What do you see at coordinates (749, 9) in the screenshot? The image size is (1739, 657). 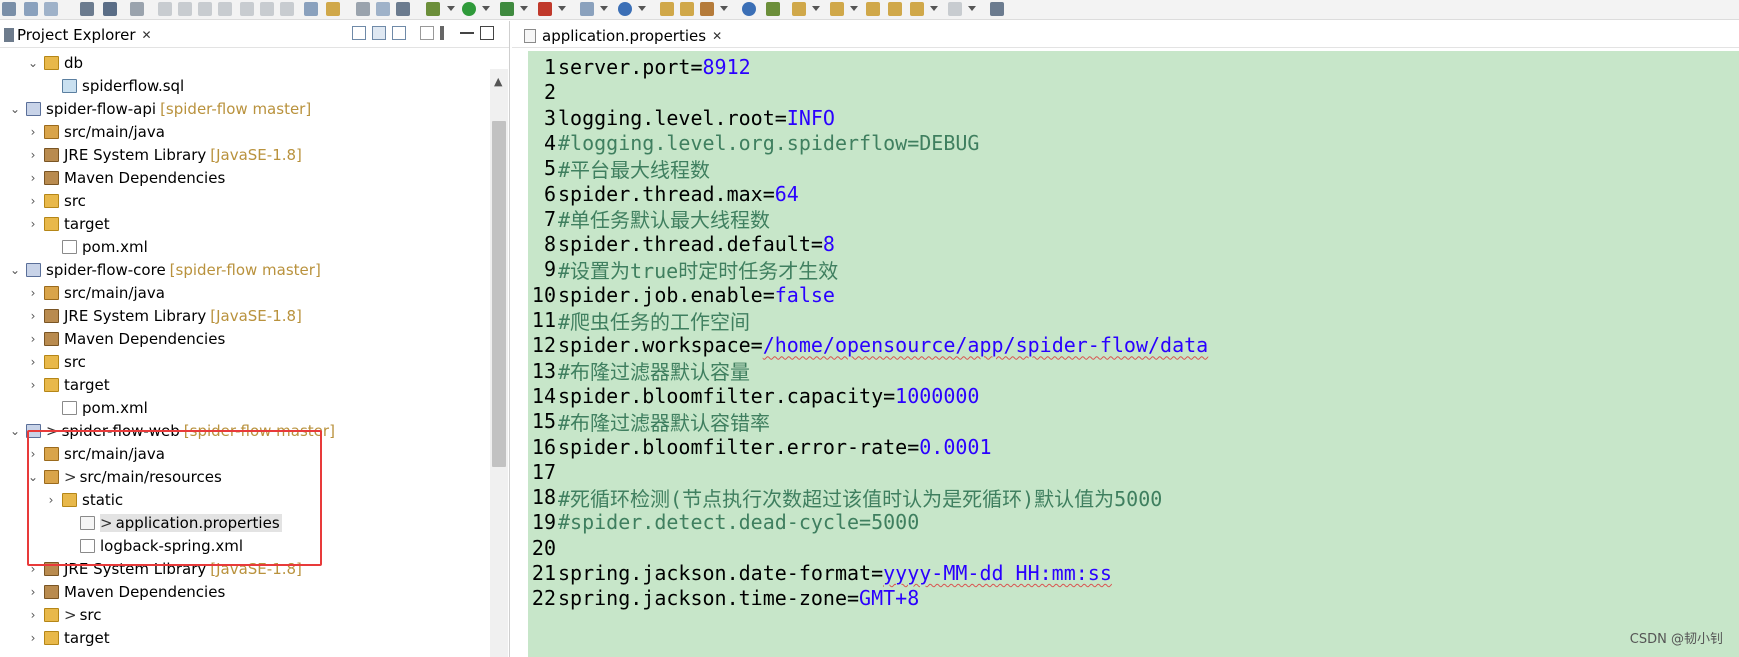 I see `web-browser-icon` at bounding box center [749, 9].